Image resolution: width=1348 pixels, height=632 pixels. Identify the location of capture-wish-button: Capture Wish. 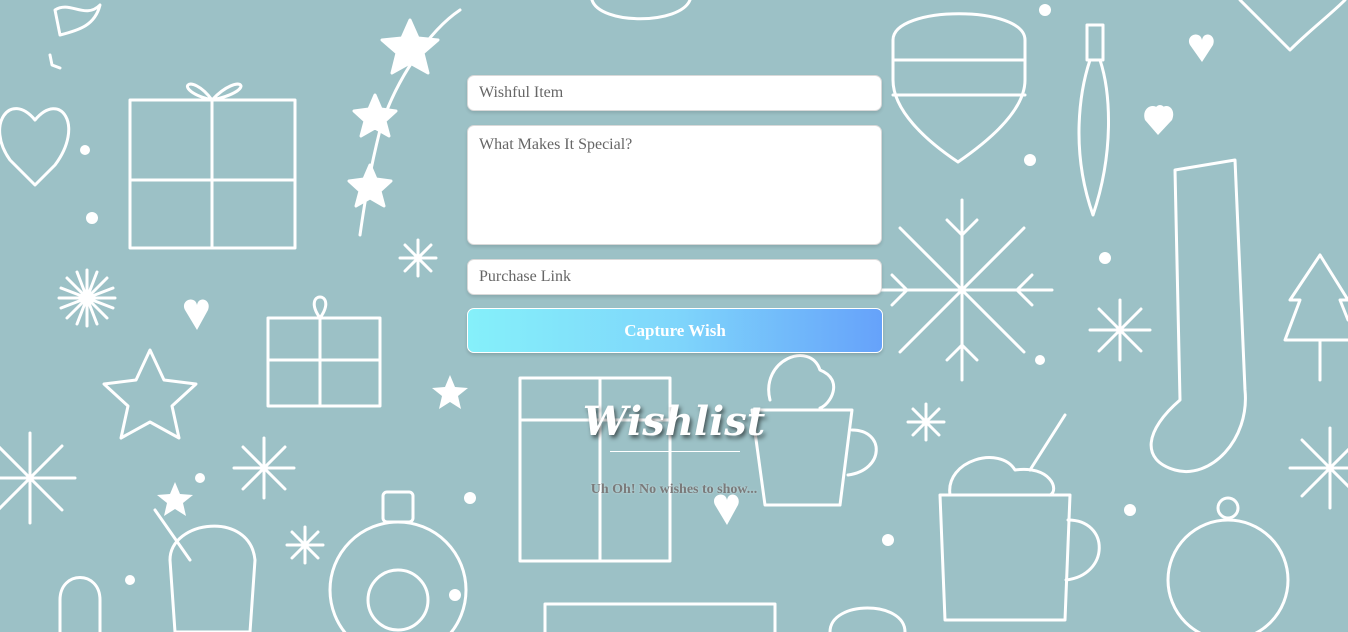
(675, 330).